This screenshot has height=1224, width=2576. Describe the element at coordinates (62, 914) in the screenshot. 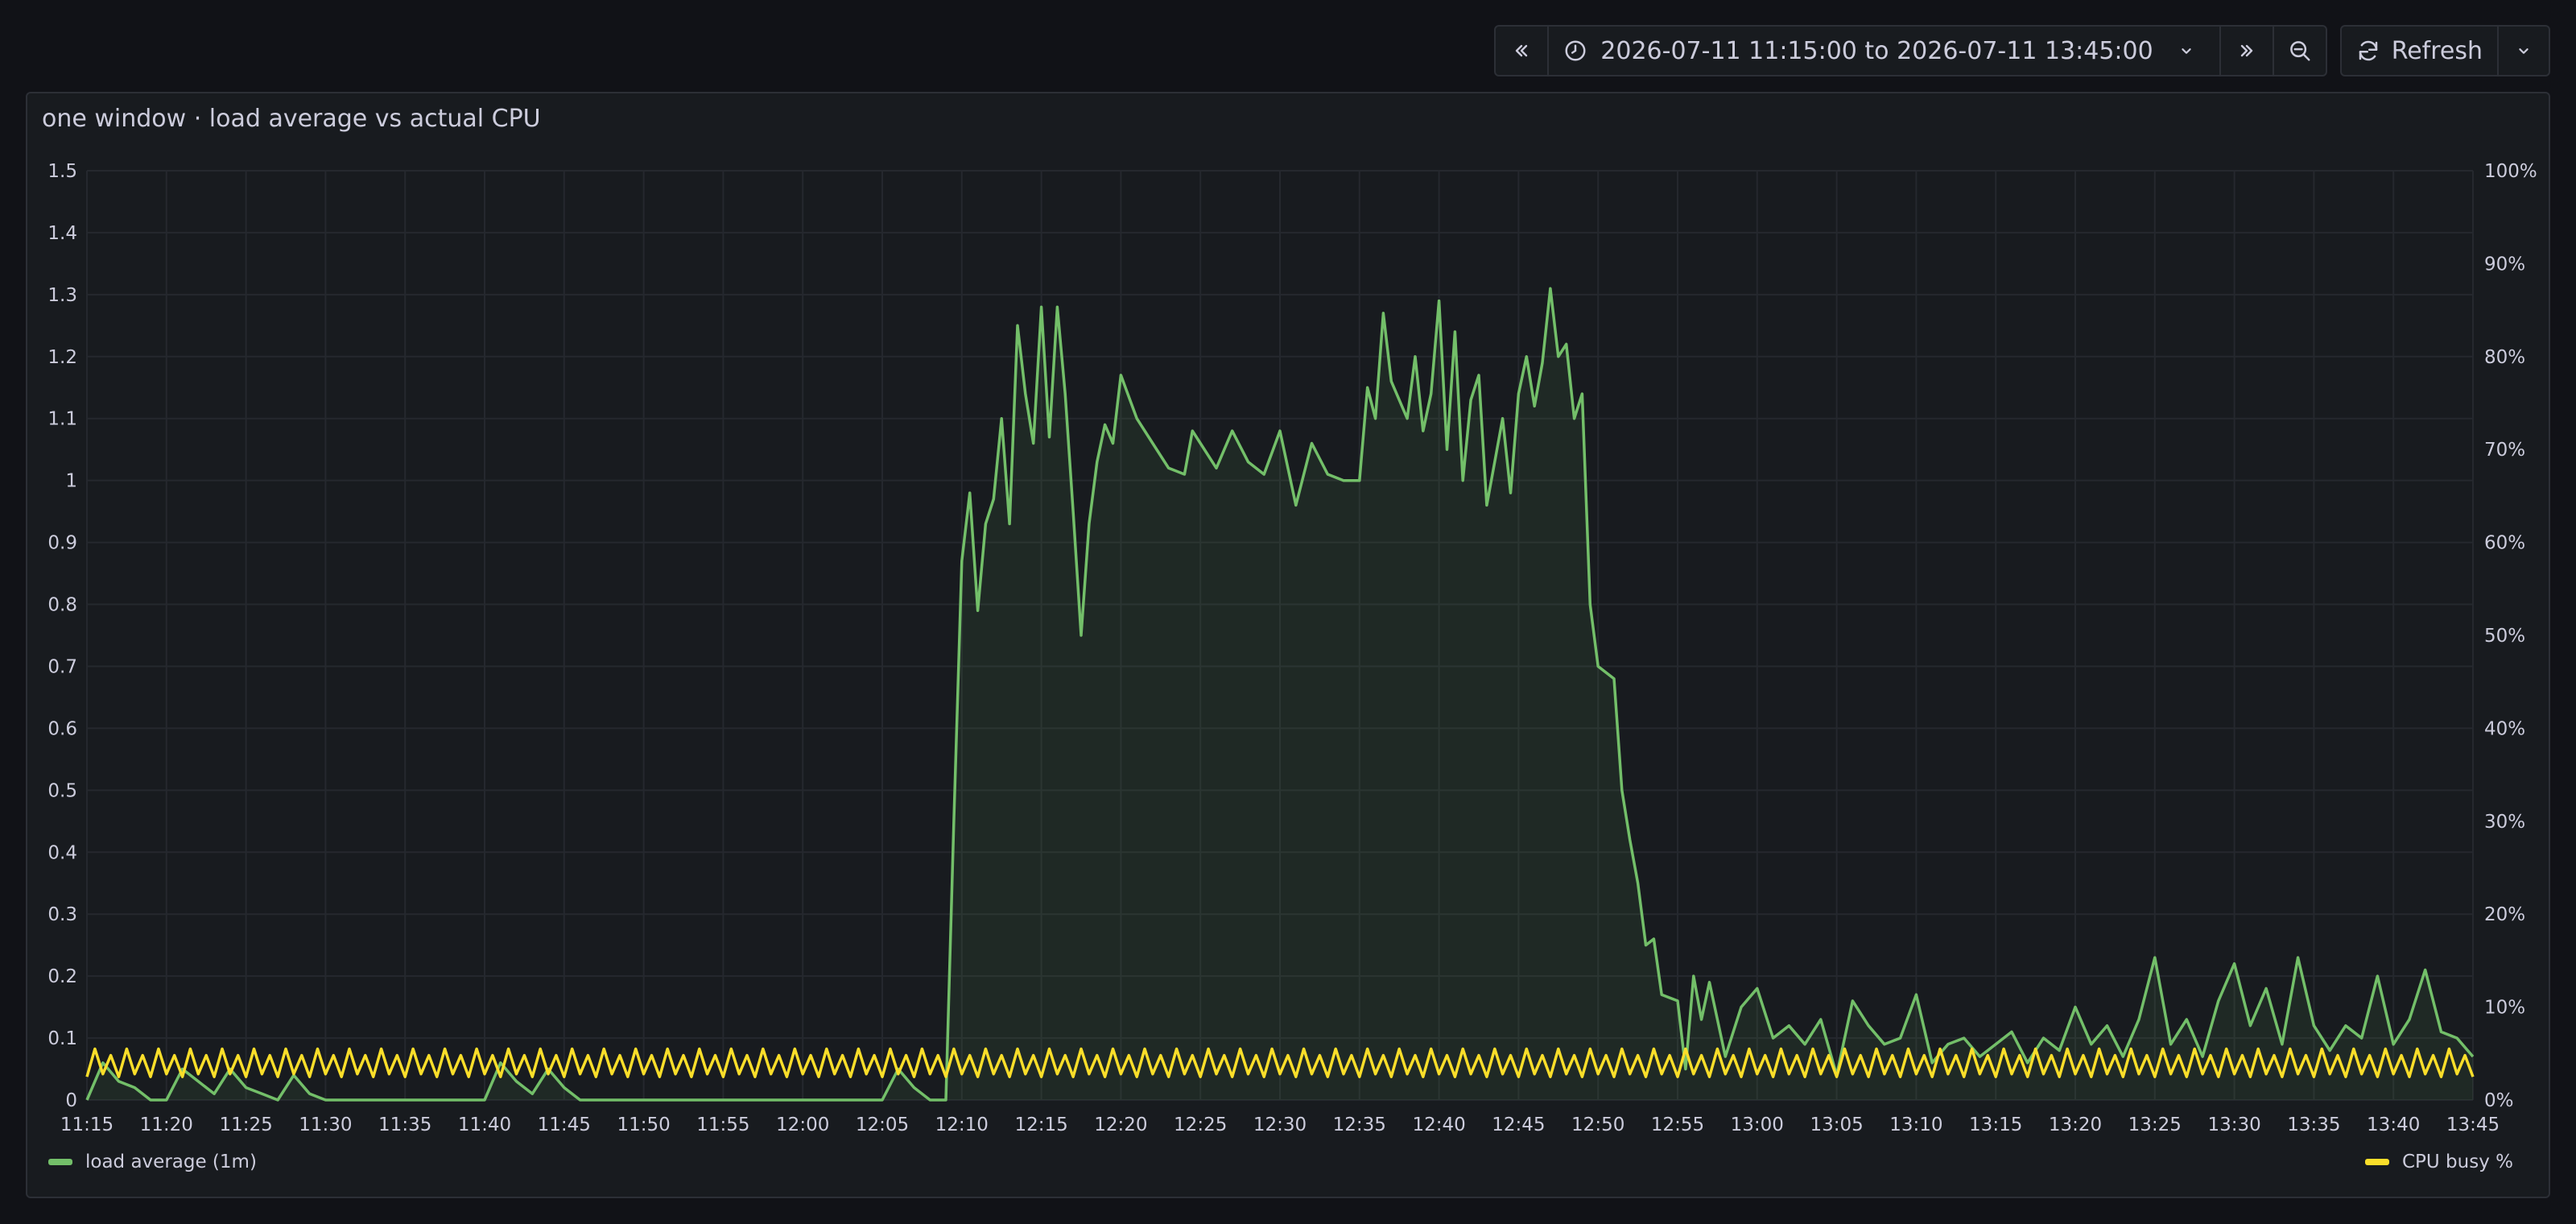

I see `y-left-tick-label: 0.3` at that location.